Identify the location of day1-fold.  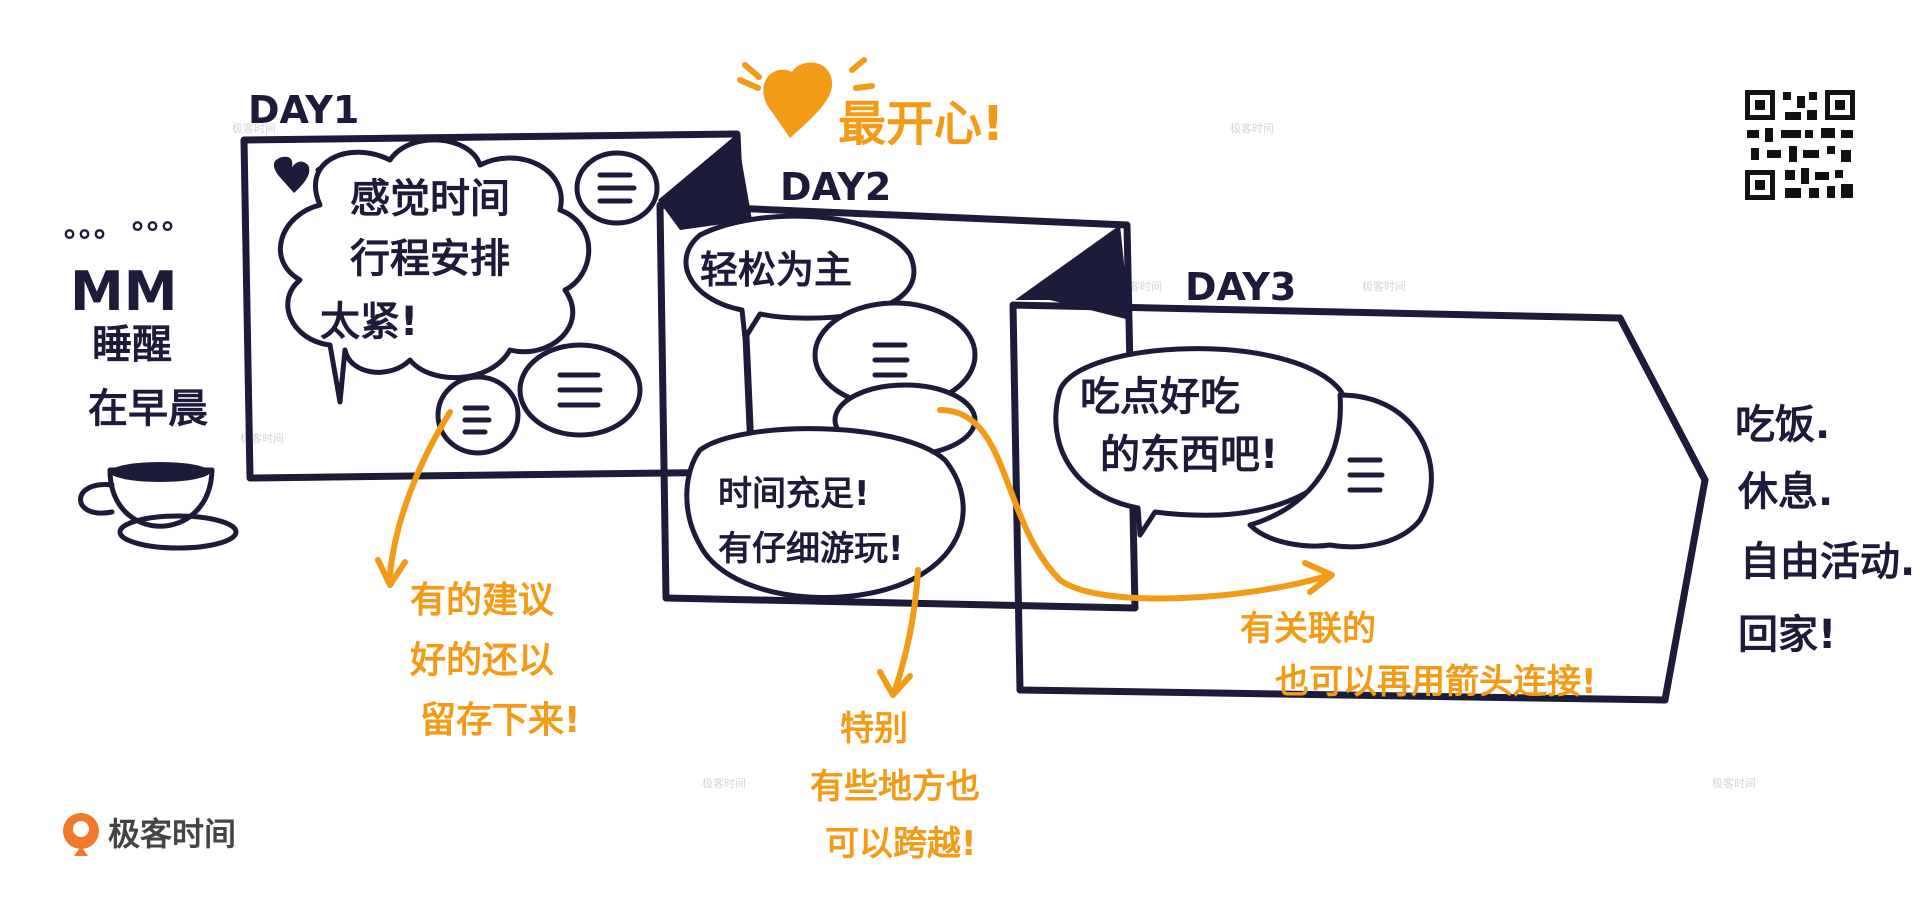
(705, 182).